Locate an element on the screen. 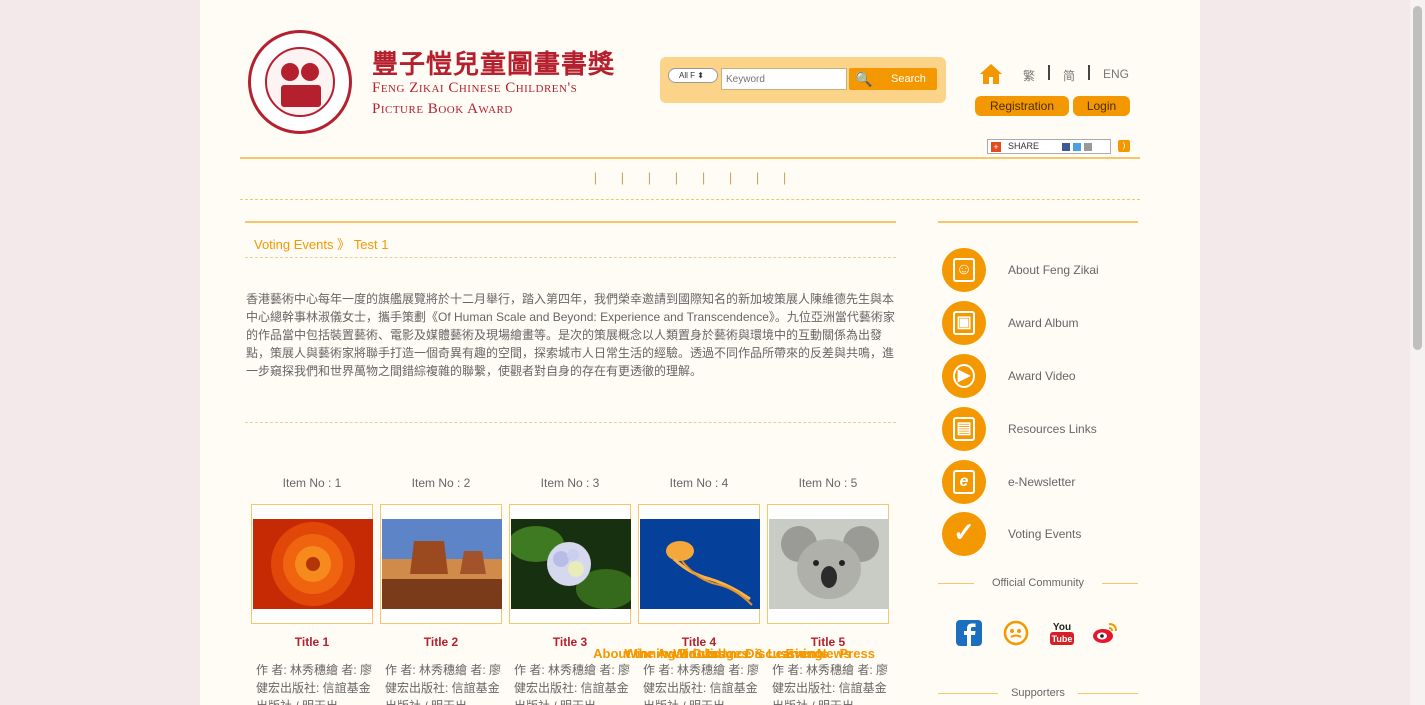  sidebar-top-rule is located at coordinates (1038, 222).